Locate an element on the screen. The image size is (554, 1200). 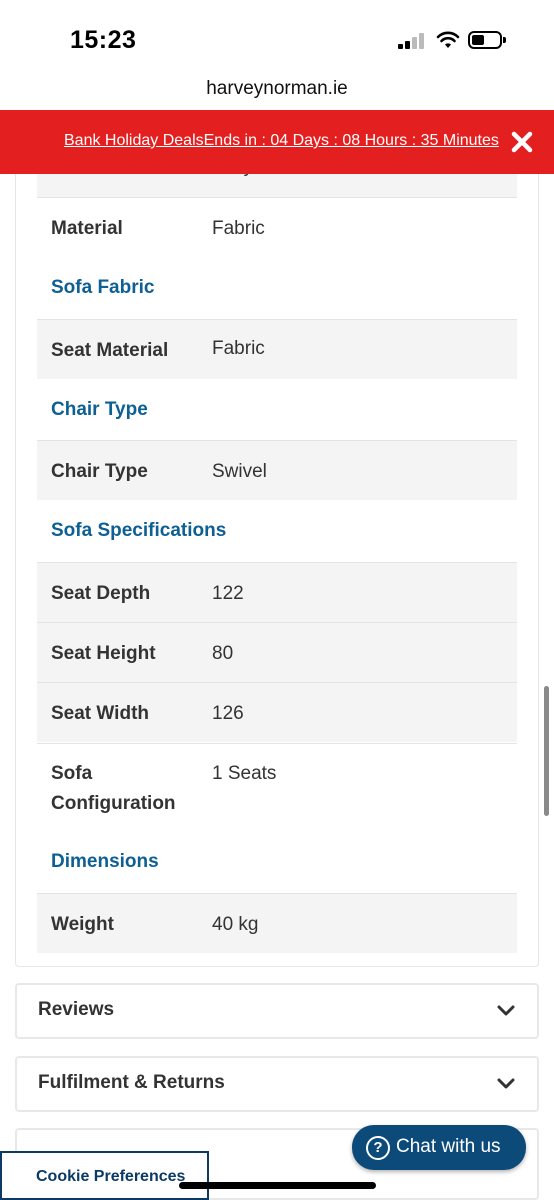
scrollbar-thumb is located at coordinates (546, 751).